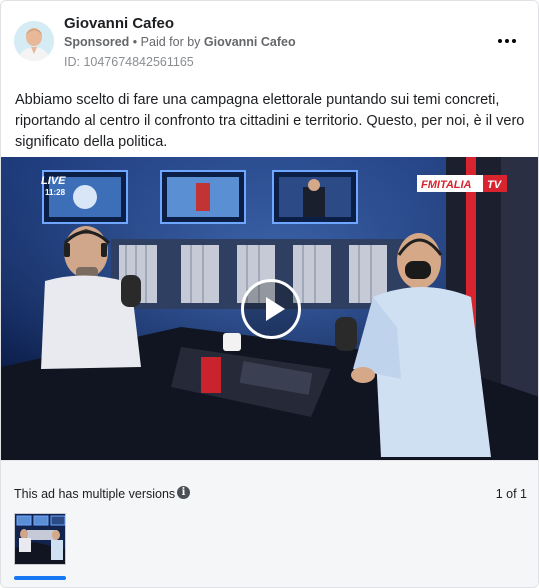 The width and height of the screenshot is (539, 588). I want to click on version-pager: 1 of 1, so click(511, 494).